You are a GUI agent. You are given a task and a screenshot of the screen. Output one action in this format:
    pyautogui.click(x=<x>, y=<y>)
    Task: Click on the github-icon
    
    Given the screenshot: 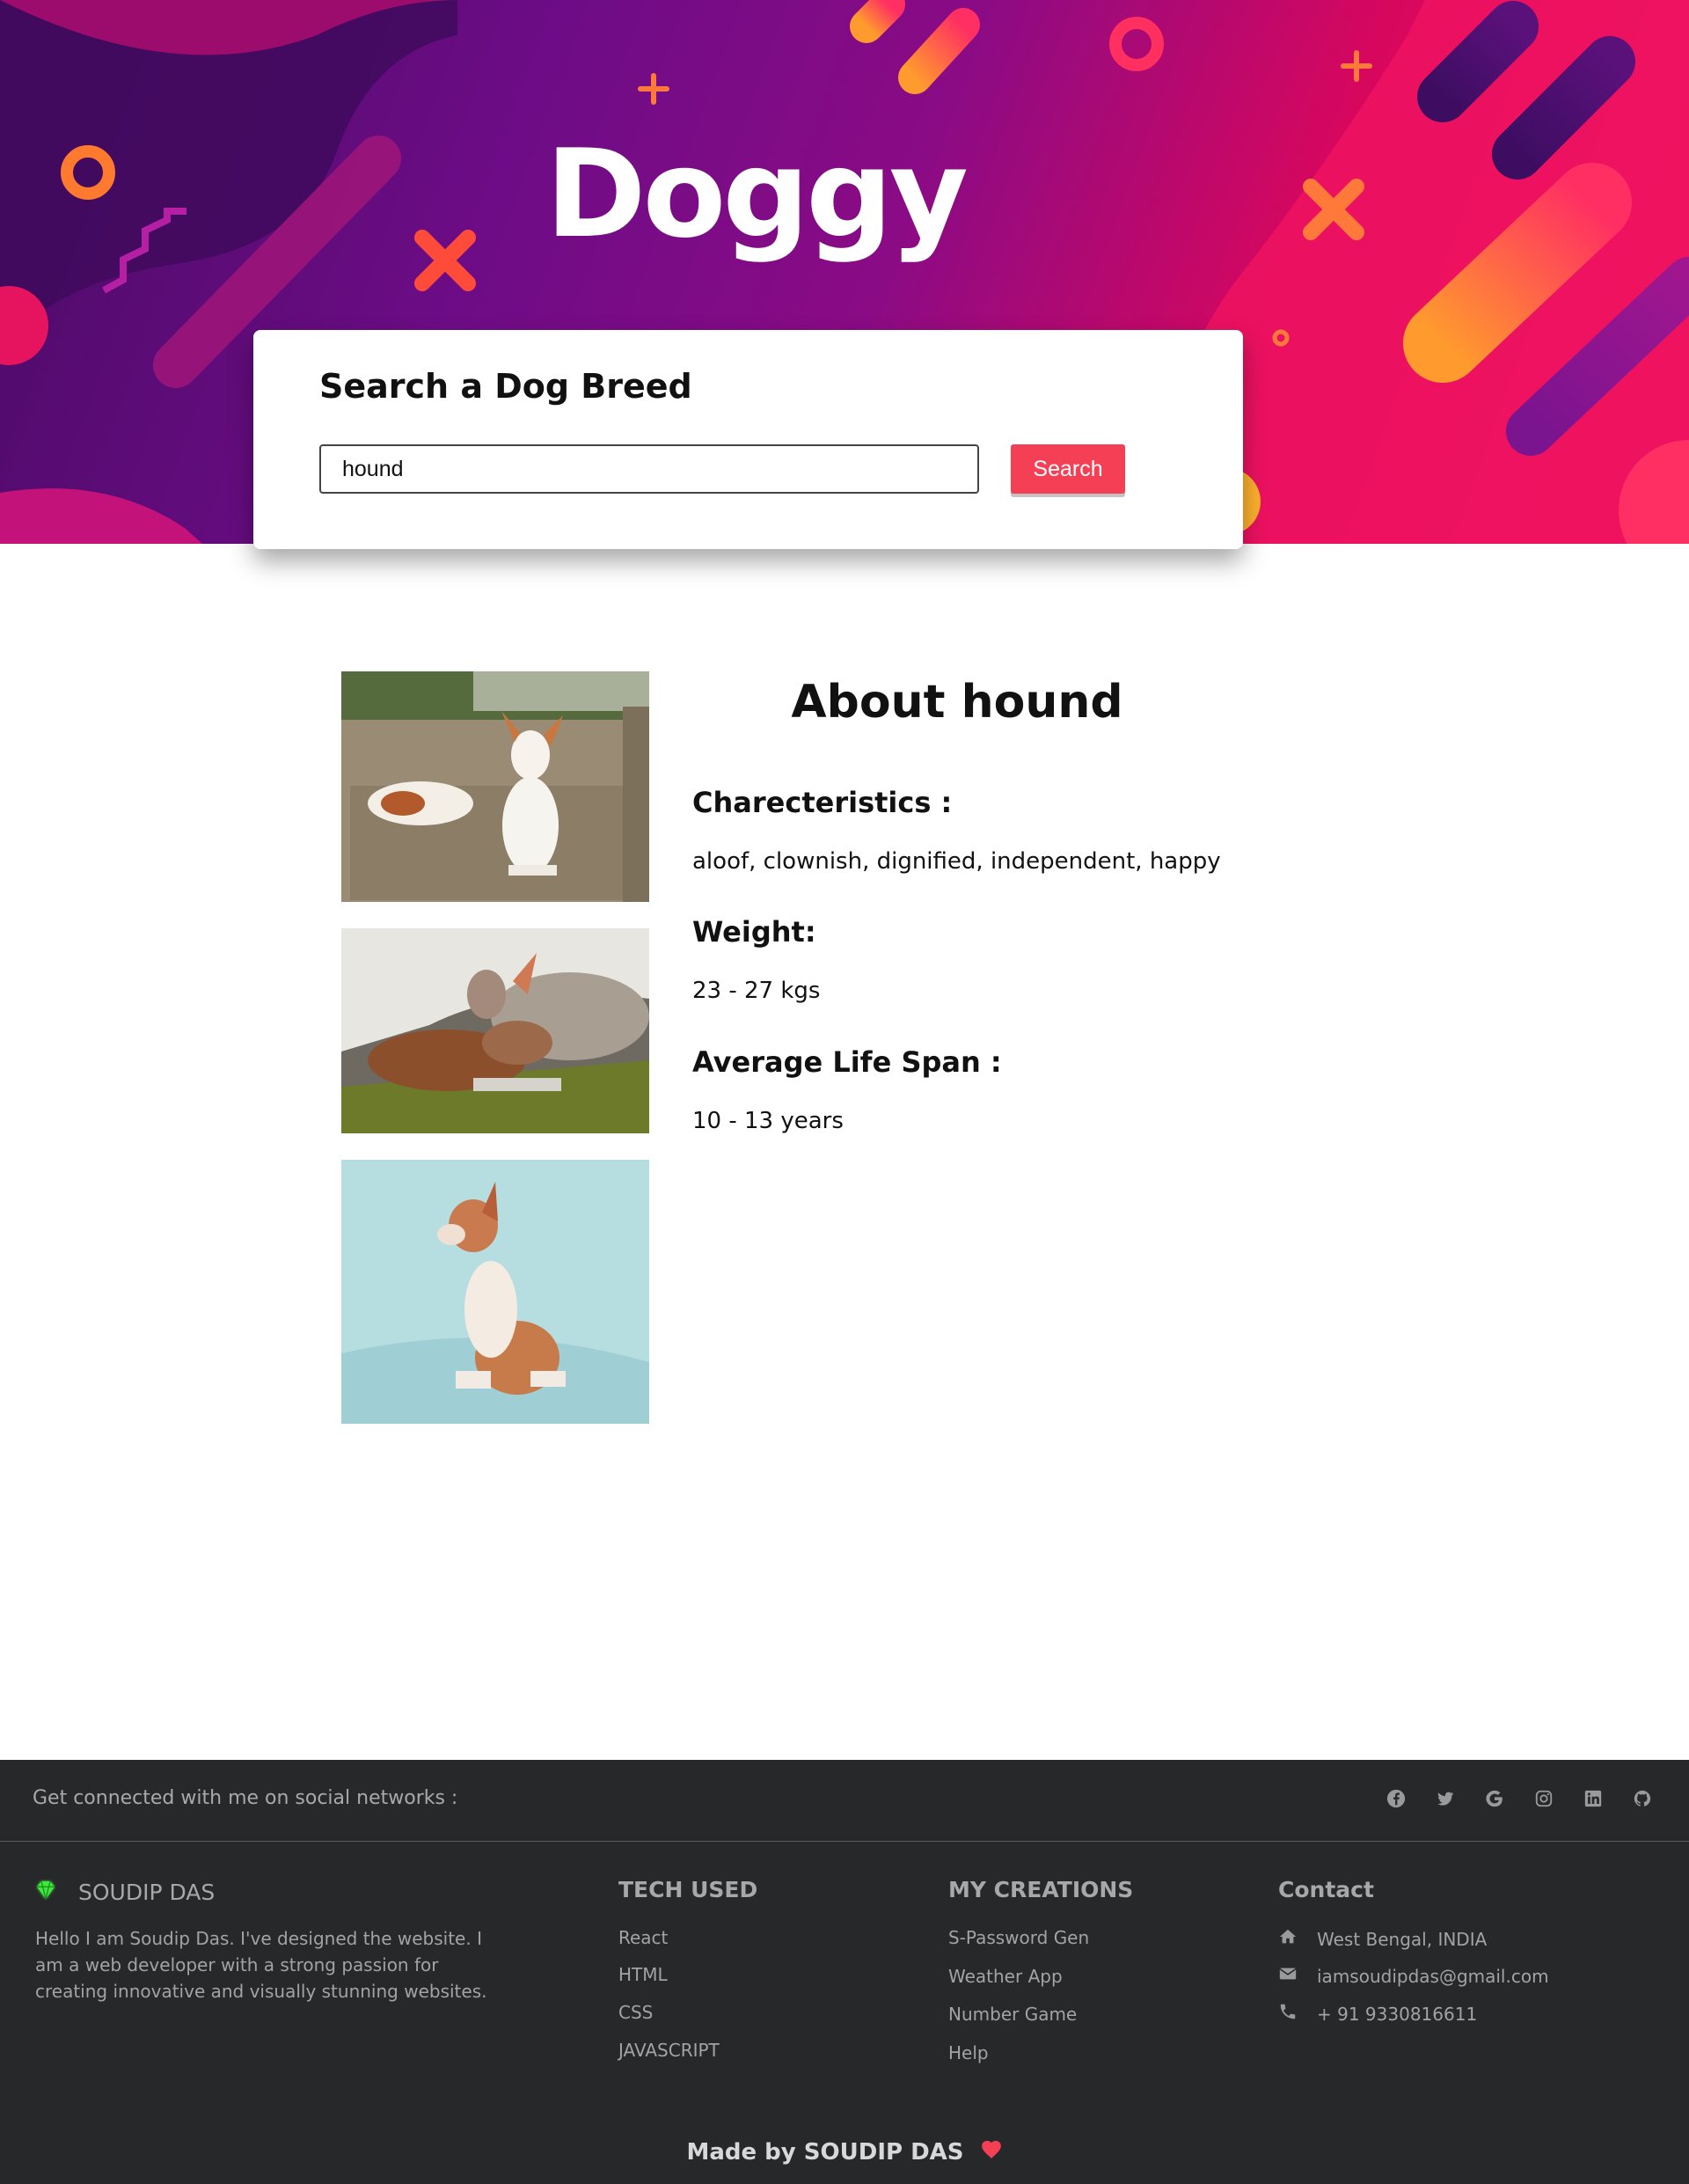 What is the action you would take?
    pyautogui.click(x=1642, y=1798)
    